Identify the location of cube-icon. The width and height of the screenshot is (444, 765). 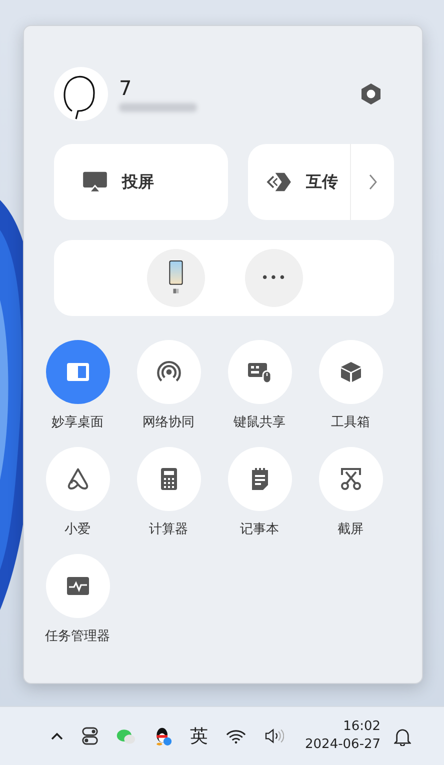
(350, 372).